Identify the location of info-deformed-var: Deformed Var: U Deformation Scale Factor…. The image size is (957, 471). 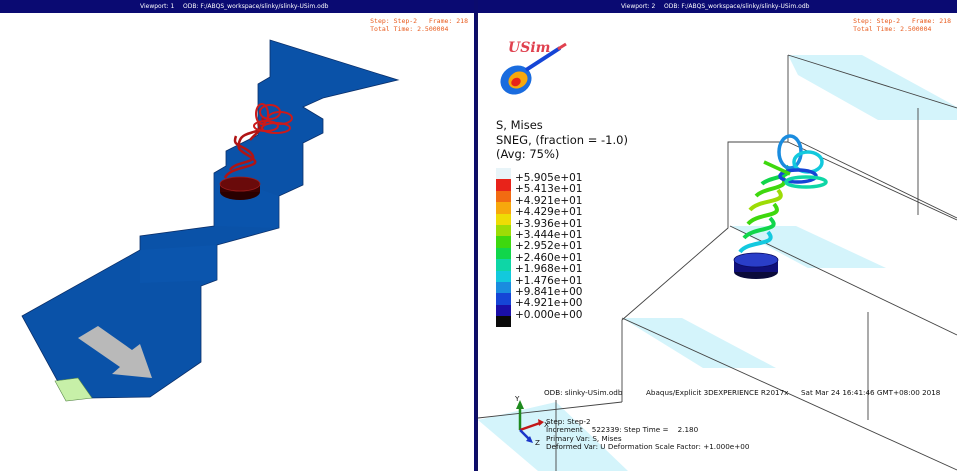
(648, 446).